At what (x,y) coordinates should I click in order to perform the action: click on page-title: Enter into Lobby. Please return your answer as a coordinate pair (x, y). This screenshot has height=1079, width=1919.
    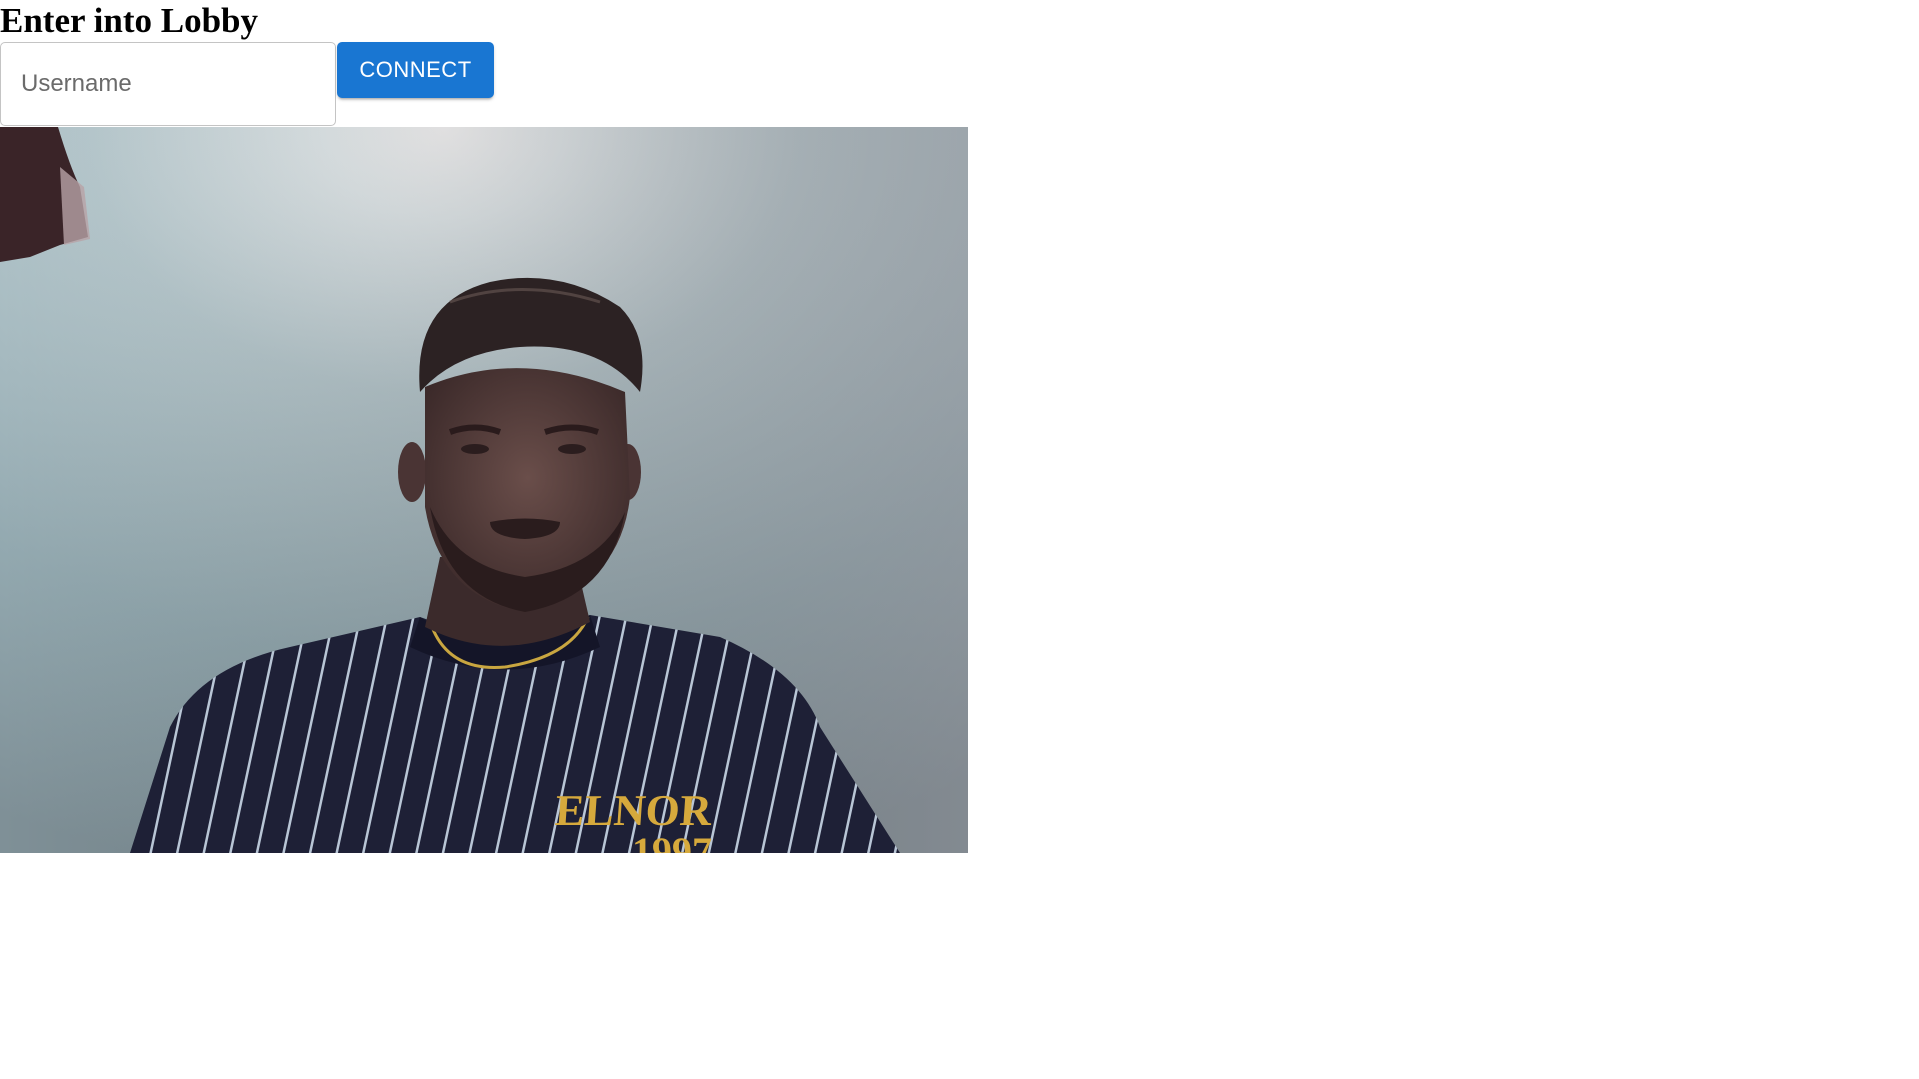
    Looking at the image, I should click on (129, 20).